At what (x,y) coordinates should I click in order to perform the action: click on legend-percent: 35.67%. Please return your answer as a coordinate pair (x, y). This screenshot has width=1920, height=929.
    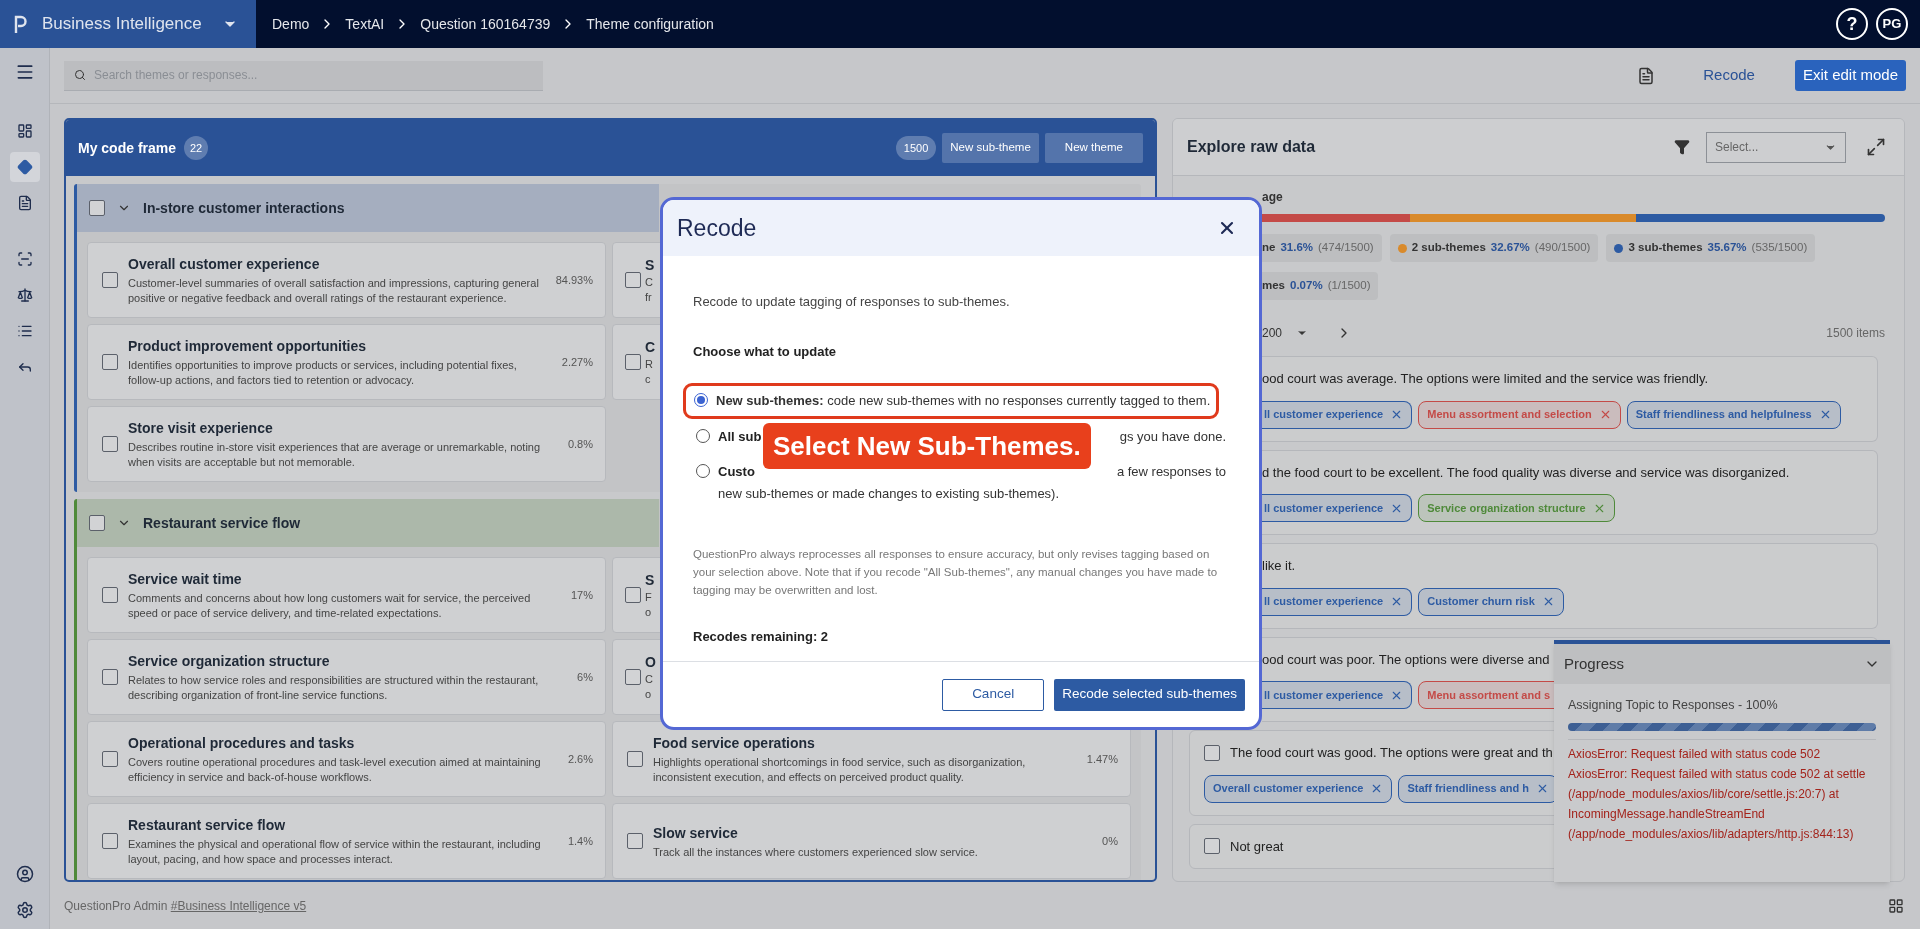
    Looking at the image, I should click on (1727, 248).